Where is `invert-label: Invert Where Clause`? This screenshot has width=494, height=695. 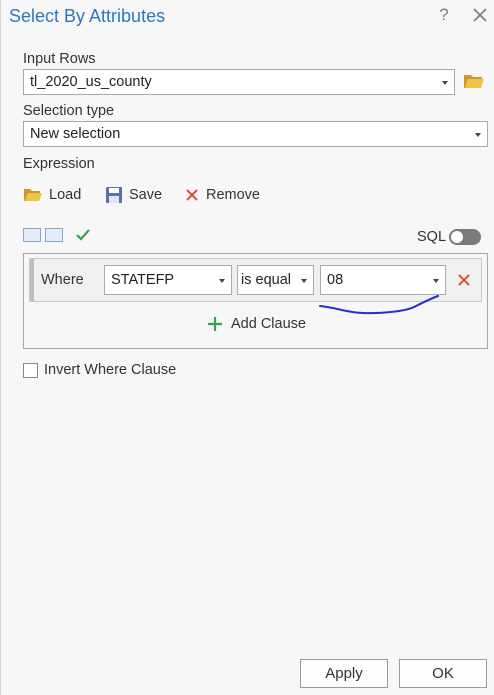 invert-label: Invert Where Clause is located at coordinates (110, 370).